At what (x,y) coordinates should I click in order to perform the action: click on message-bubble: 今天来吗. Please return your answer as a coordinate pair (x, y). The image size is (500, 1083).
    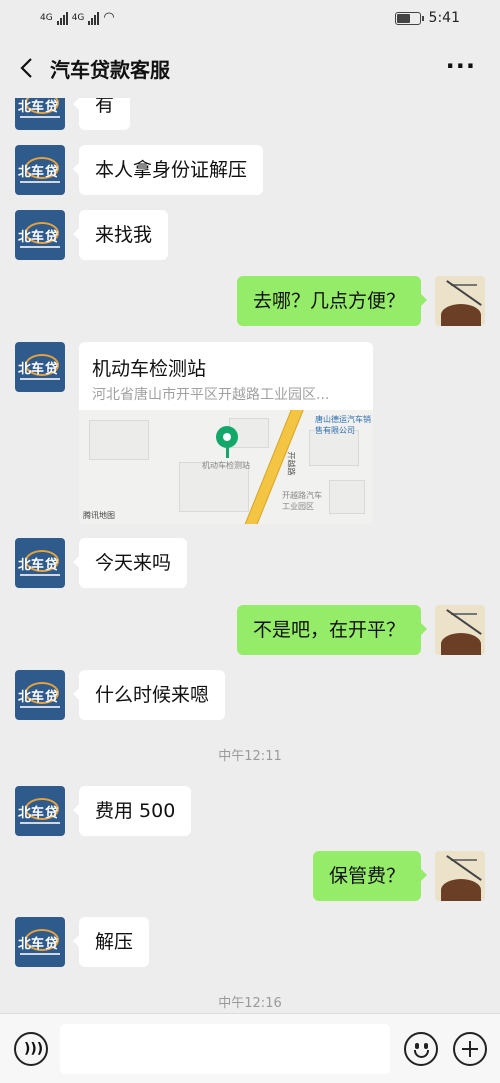
    Looking at the image, I should click on (130, 563).